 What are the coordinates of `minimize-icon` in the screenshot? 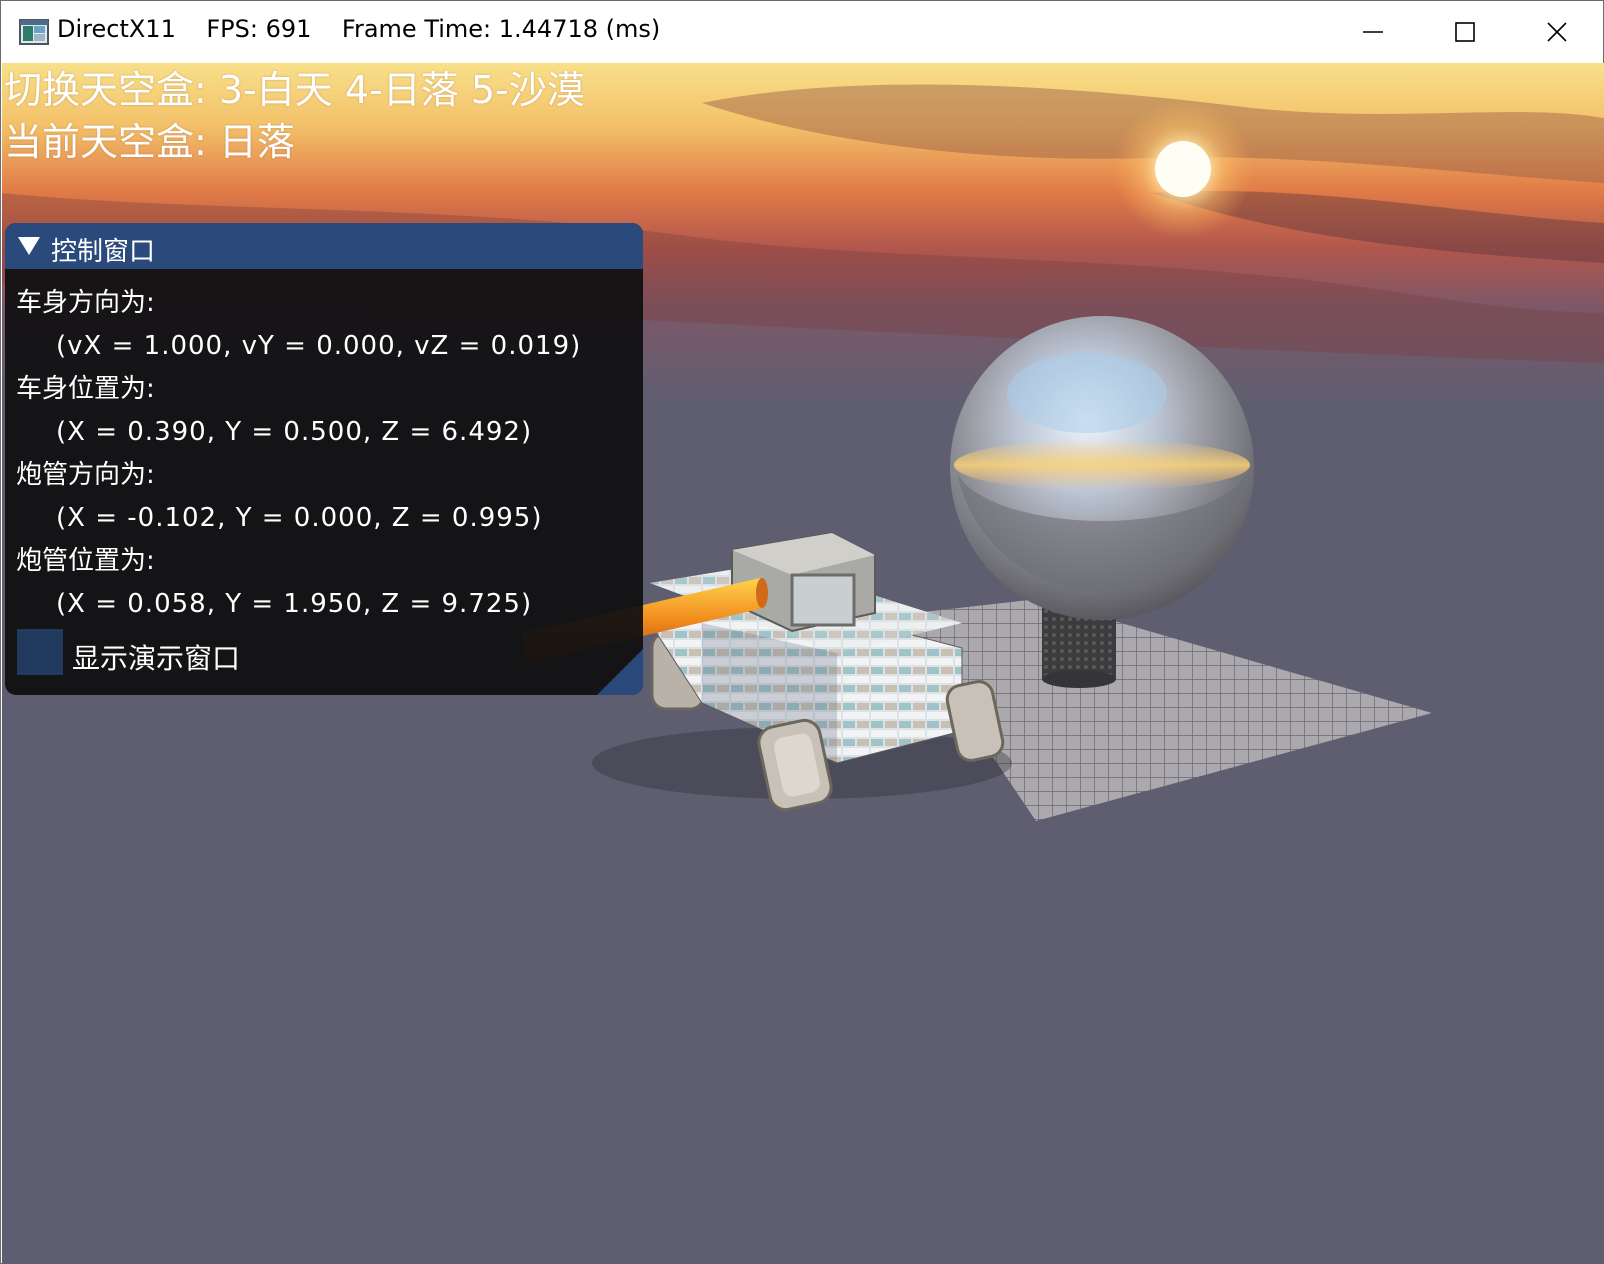 It's located at (1373, 32).